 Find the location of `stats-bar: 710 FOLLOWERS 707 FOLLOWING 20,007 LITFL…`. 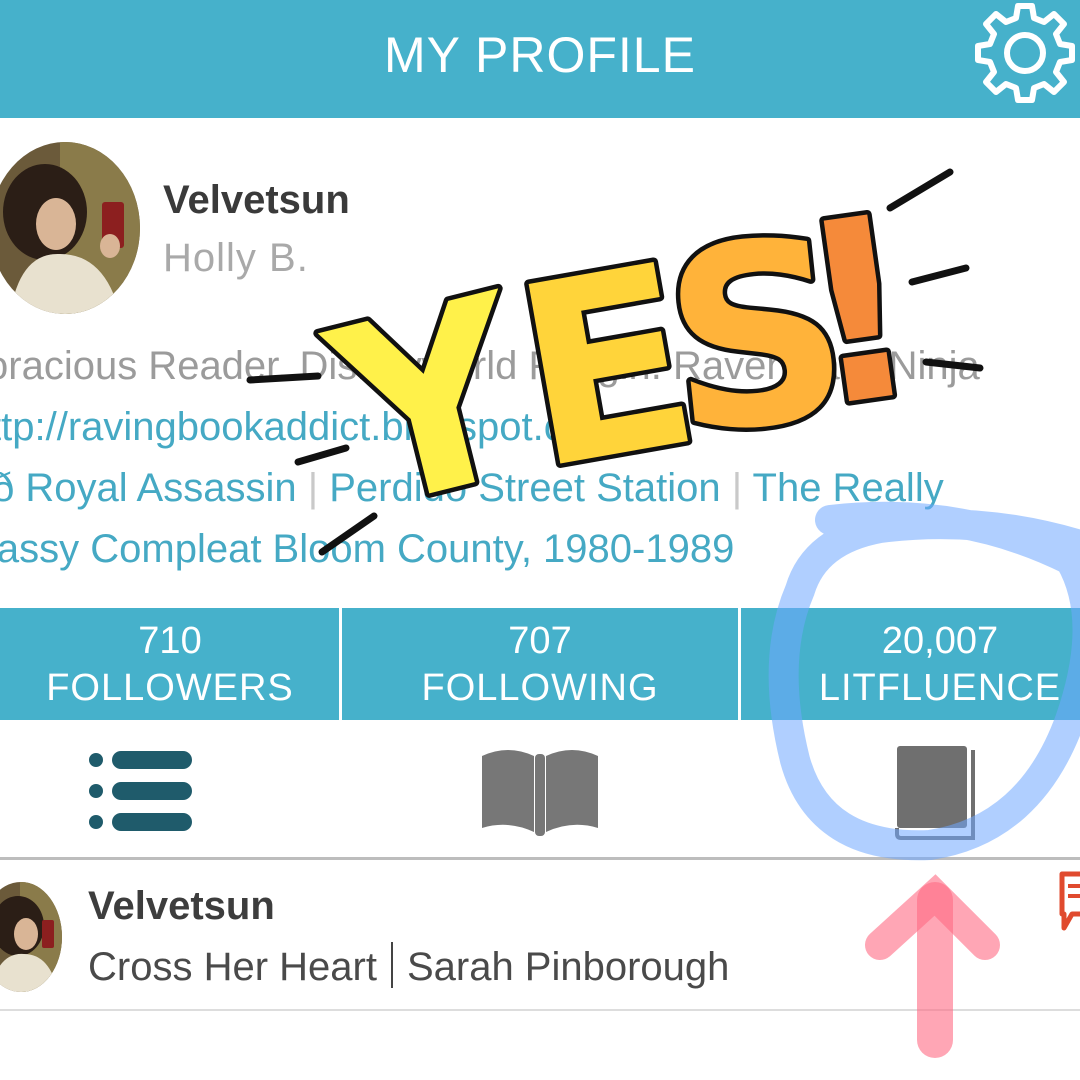

stats-bar: 710 FOLLOWERS 707 FOLLOWING 20,007 LITFL… is located at coordinates (540, 664).